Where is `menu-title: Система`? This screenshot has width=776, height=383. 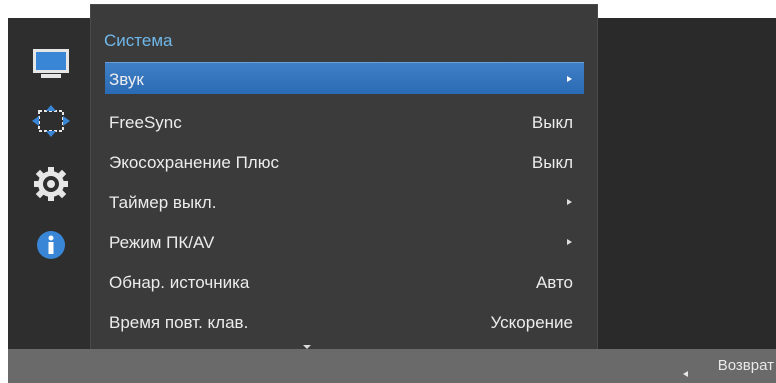 menu-title: Система is located at coordinates (138, 40).